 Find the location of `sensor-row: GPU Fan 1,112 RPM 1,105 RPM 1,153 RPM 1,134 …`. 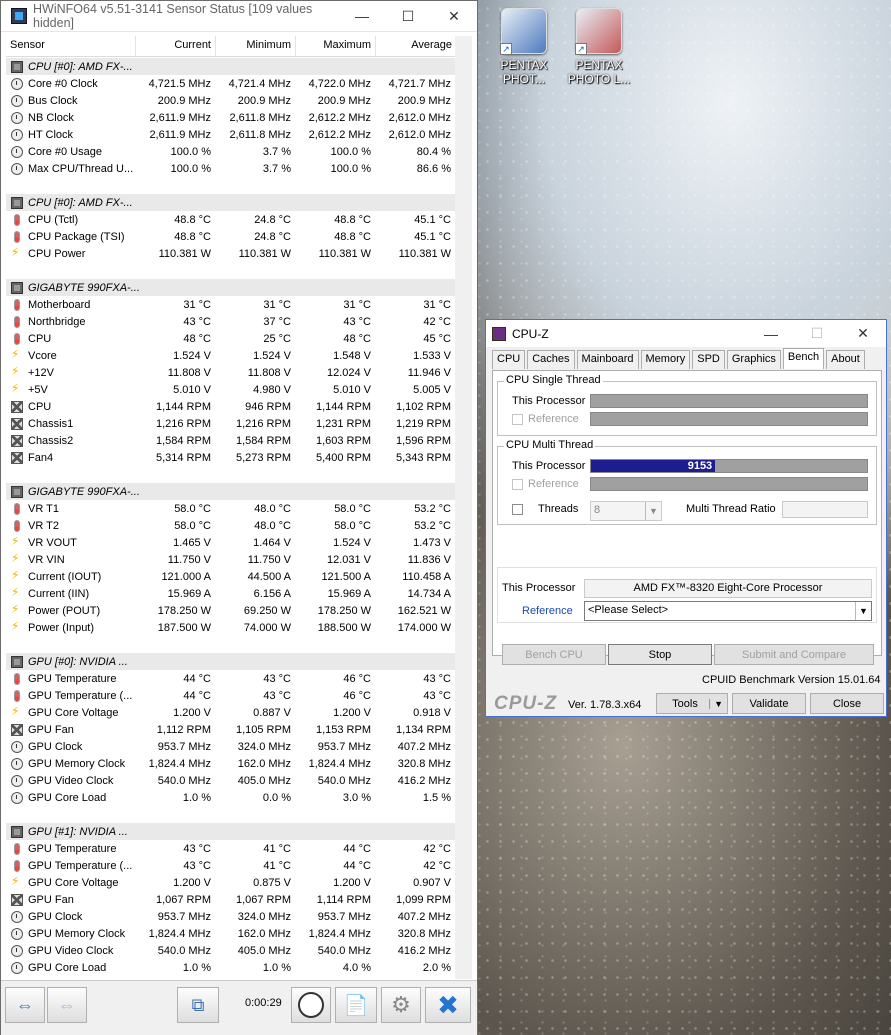

sensor-row: GPU Fan 1,112 RPM 1,105 RPM 1,153 RPM 1,134 … is located at coordinates (231, 729).